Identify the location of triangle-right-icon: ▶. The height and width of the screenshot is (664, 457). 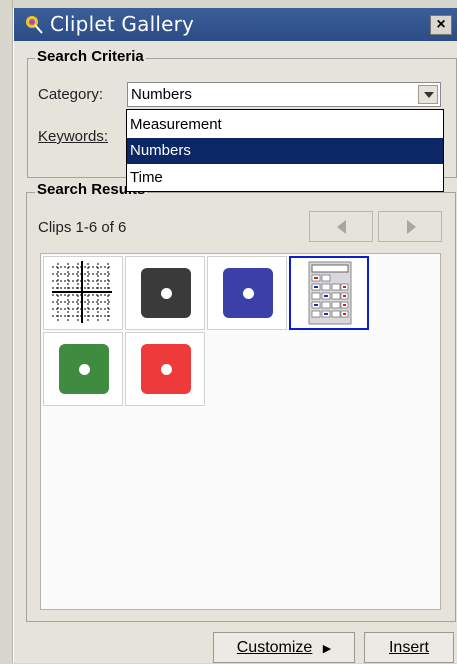
(327, 649).